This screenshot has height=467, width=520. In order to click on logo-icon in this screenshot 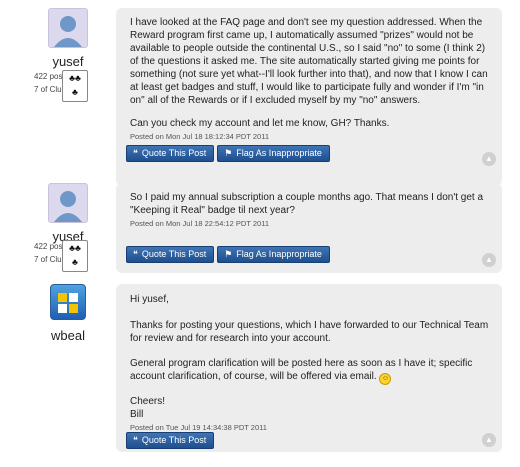, I will do `click(68, 303)`.